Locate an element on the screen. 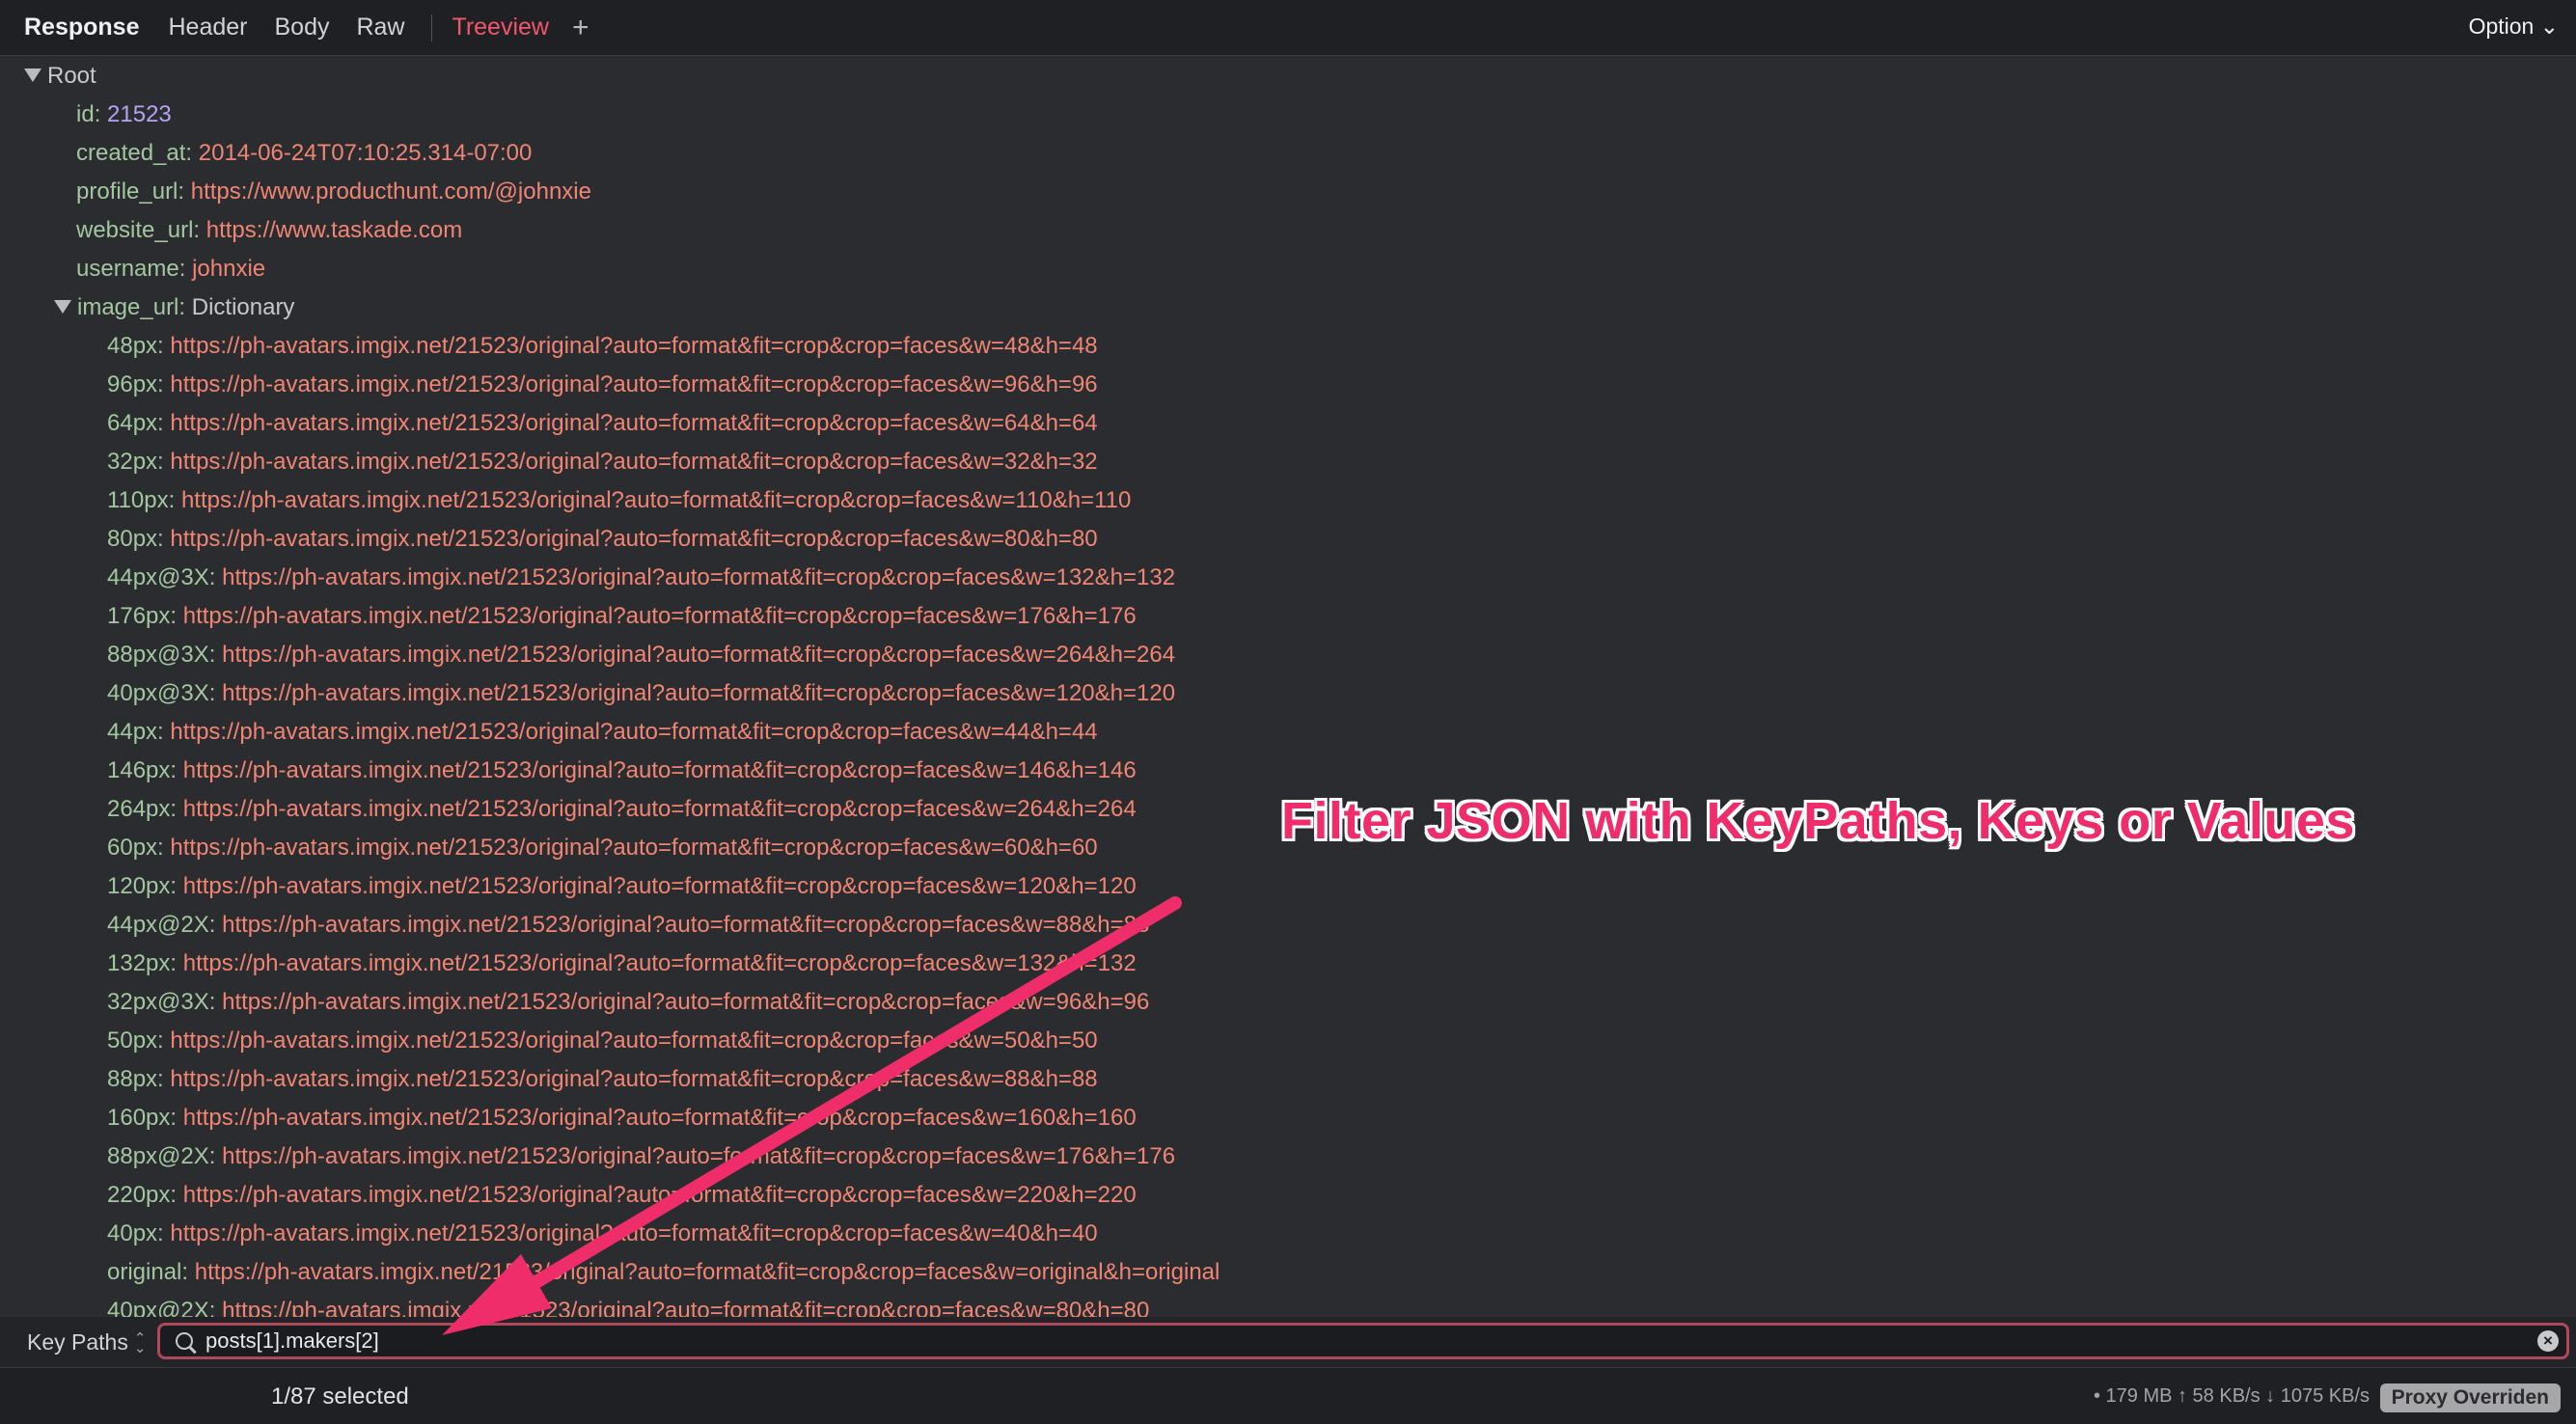 This screenshot has height=1424, width=2576. option-label: Option is located at coordinates (2502, 26).